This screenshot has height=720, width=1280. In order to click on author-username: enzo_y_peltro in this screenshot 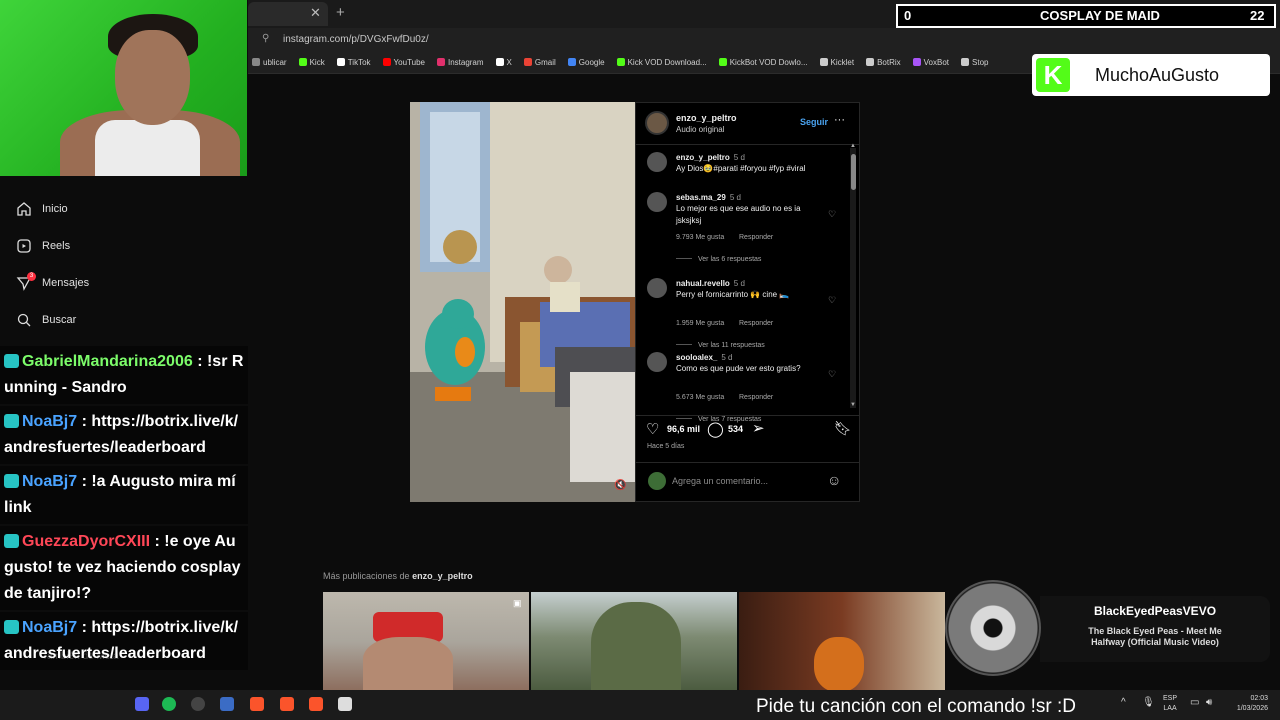, I will do `click(706, 118)`.